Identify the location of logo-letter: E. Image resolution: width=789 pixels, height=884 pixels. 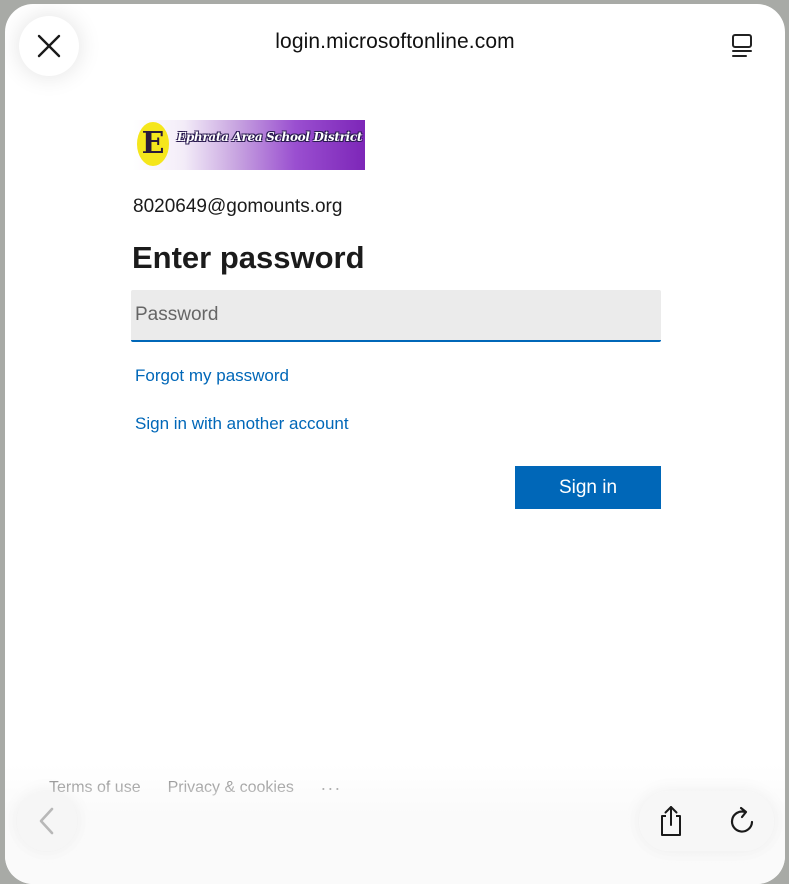
(153, 143).